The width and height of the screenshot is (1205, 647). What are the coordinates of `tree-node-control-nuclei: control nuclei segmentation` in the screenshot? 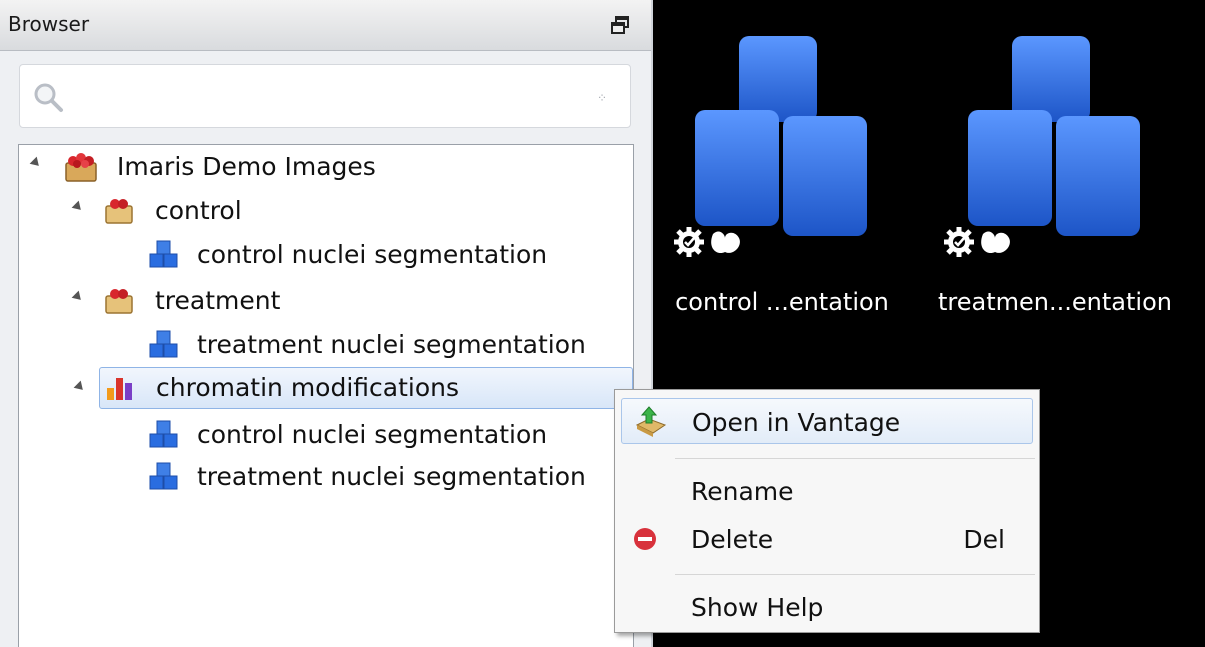 It's located at (382, 255).